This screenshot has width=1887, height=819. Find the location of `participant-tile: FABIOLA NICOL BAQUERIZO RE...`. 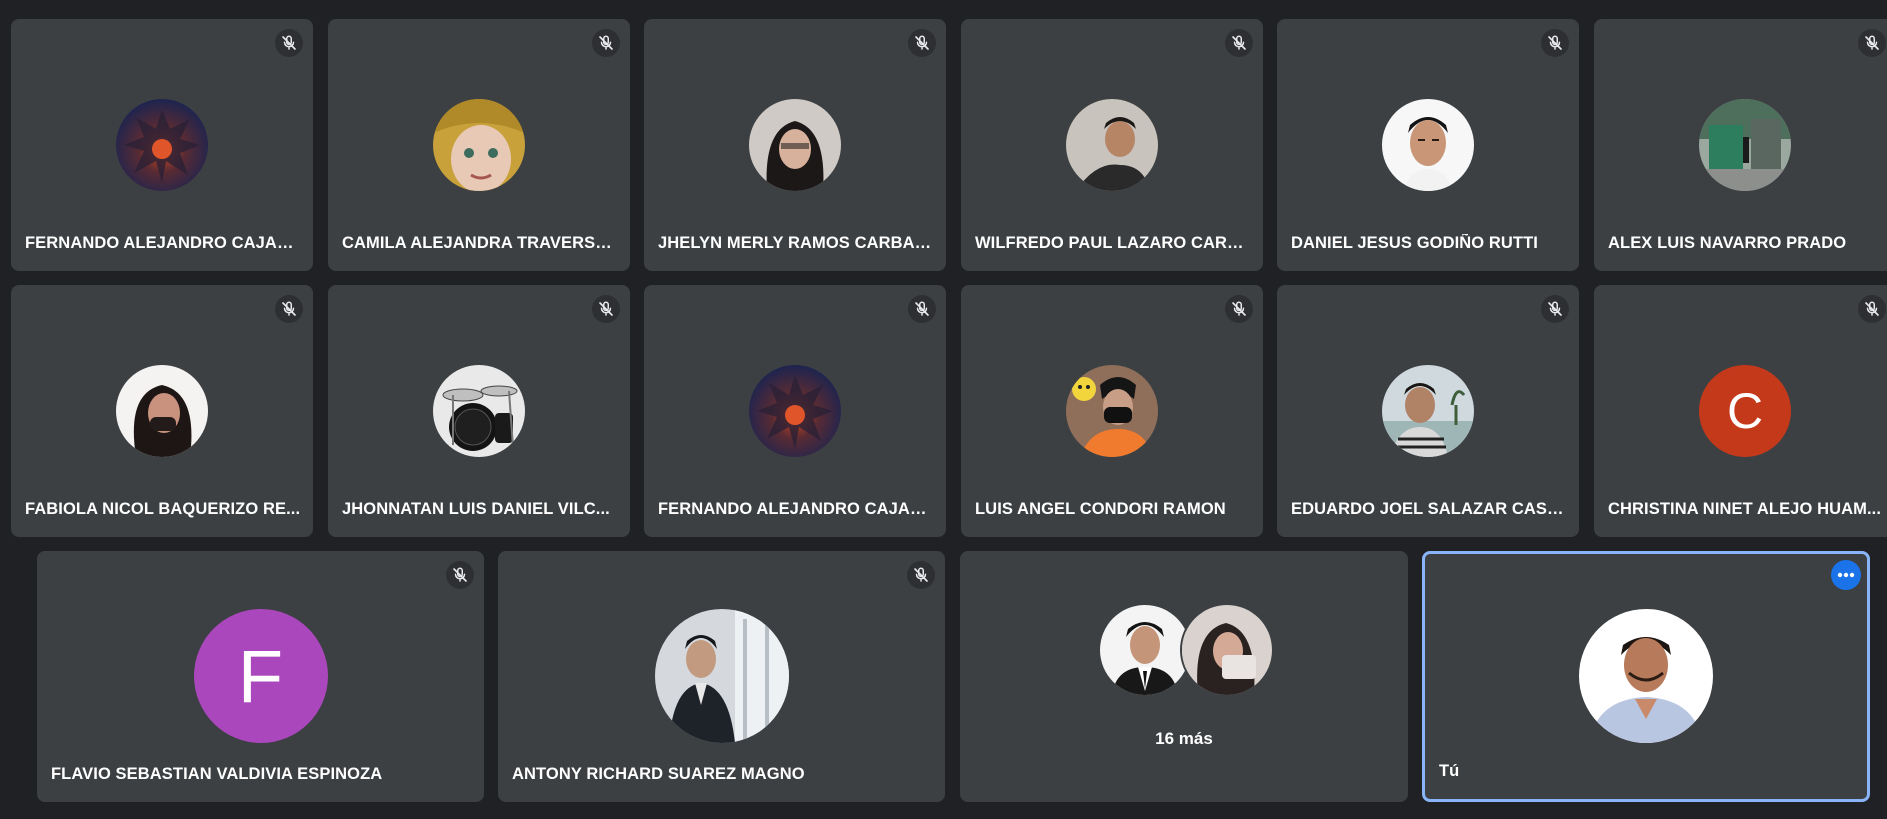

participant-tile: FABIOLA NICOL BAQUERIZO RE... is located at coordinates (162, 411).